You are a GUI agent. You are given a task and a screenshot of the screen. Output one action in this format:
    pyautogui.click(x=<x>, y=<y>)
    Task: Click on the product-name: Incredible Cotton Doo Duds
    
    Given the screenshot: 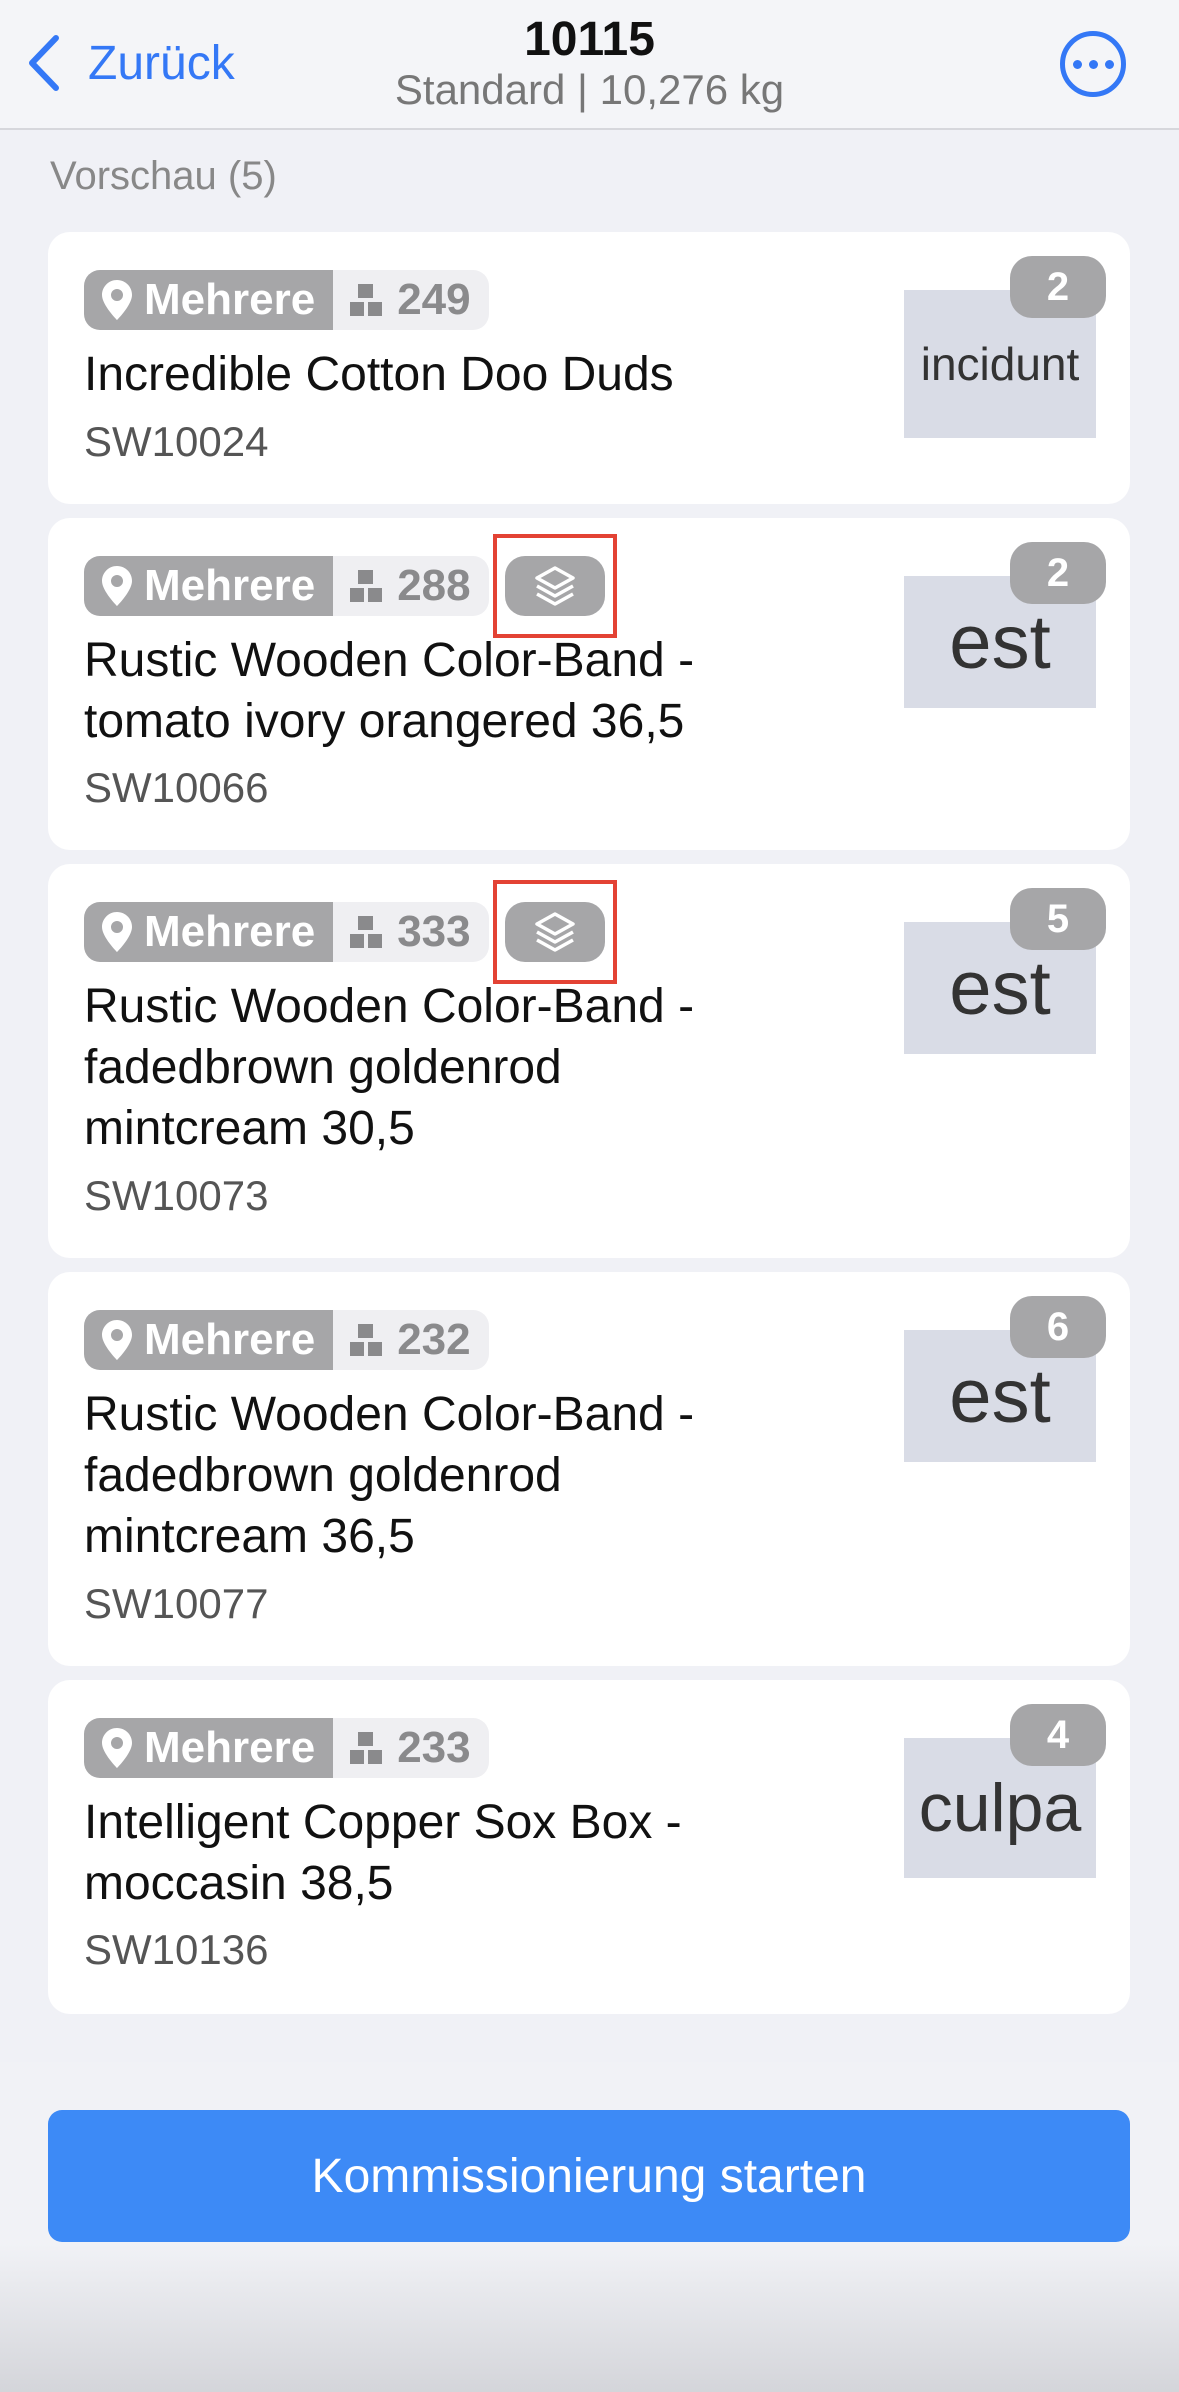 What is the action you would take?
    pyautogui.click(x=379, y=374)
    